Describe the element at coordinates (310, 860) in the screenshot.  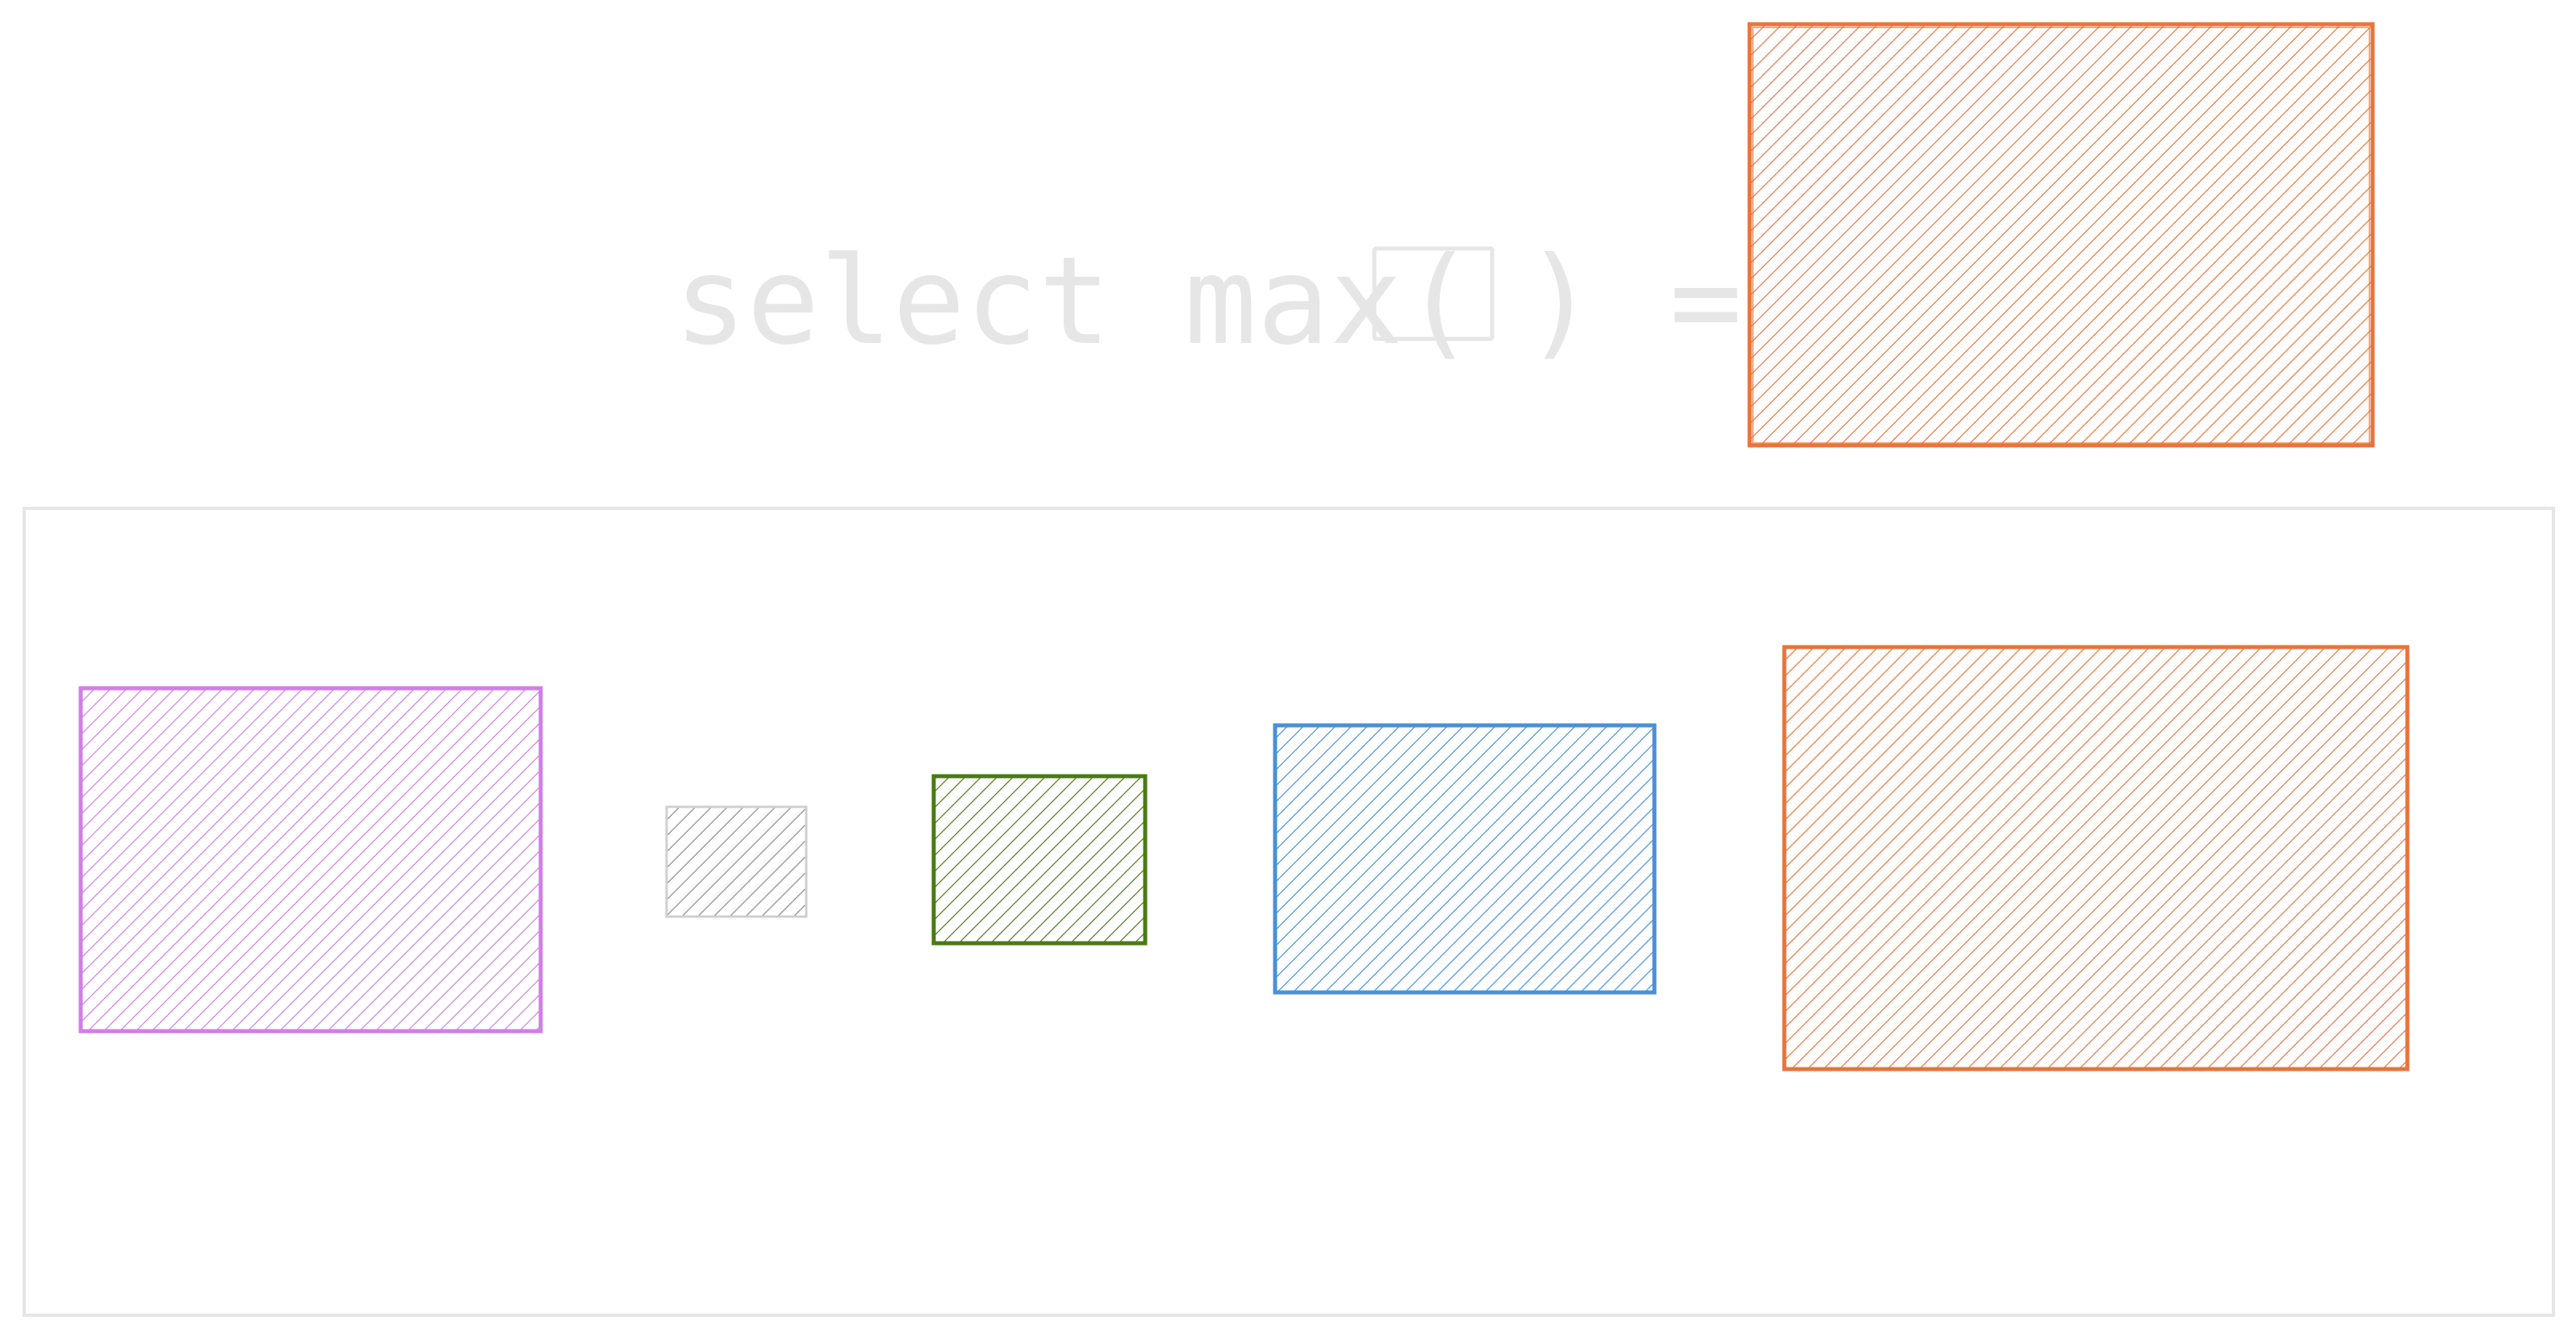
I see `purple-rect` at that location.